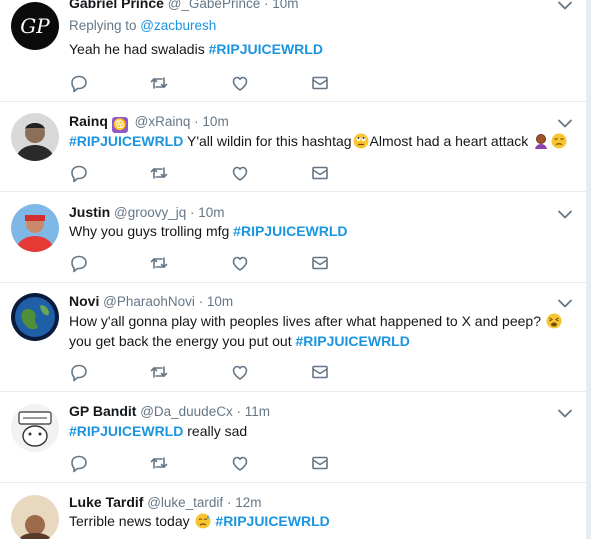 The height and width of the screenshot is (539, 591). What do you see at coordinates (151, 231) in the screenshot?
I see `tweet-text-part: Why you guys trolling mfg` at bounding box center [151, 231].